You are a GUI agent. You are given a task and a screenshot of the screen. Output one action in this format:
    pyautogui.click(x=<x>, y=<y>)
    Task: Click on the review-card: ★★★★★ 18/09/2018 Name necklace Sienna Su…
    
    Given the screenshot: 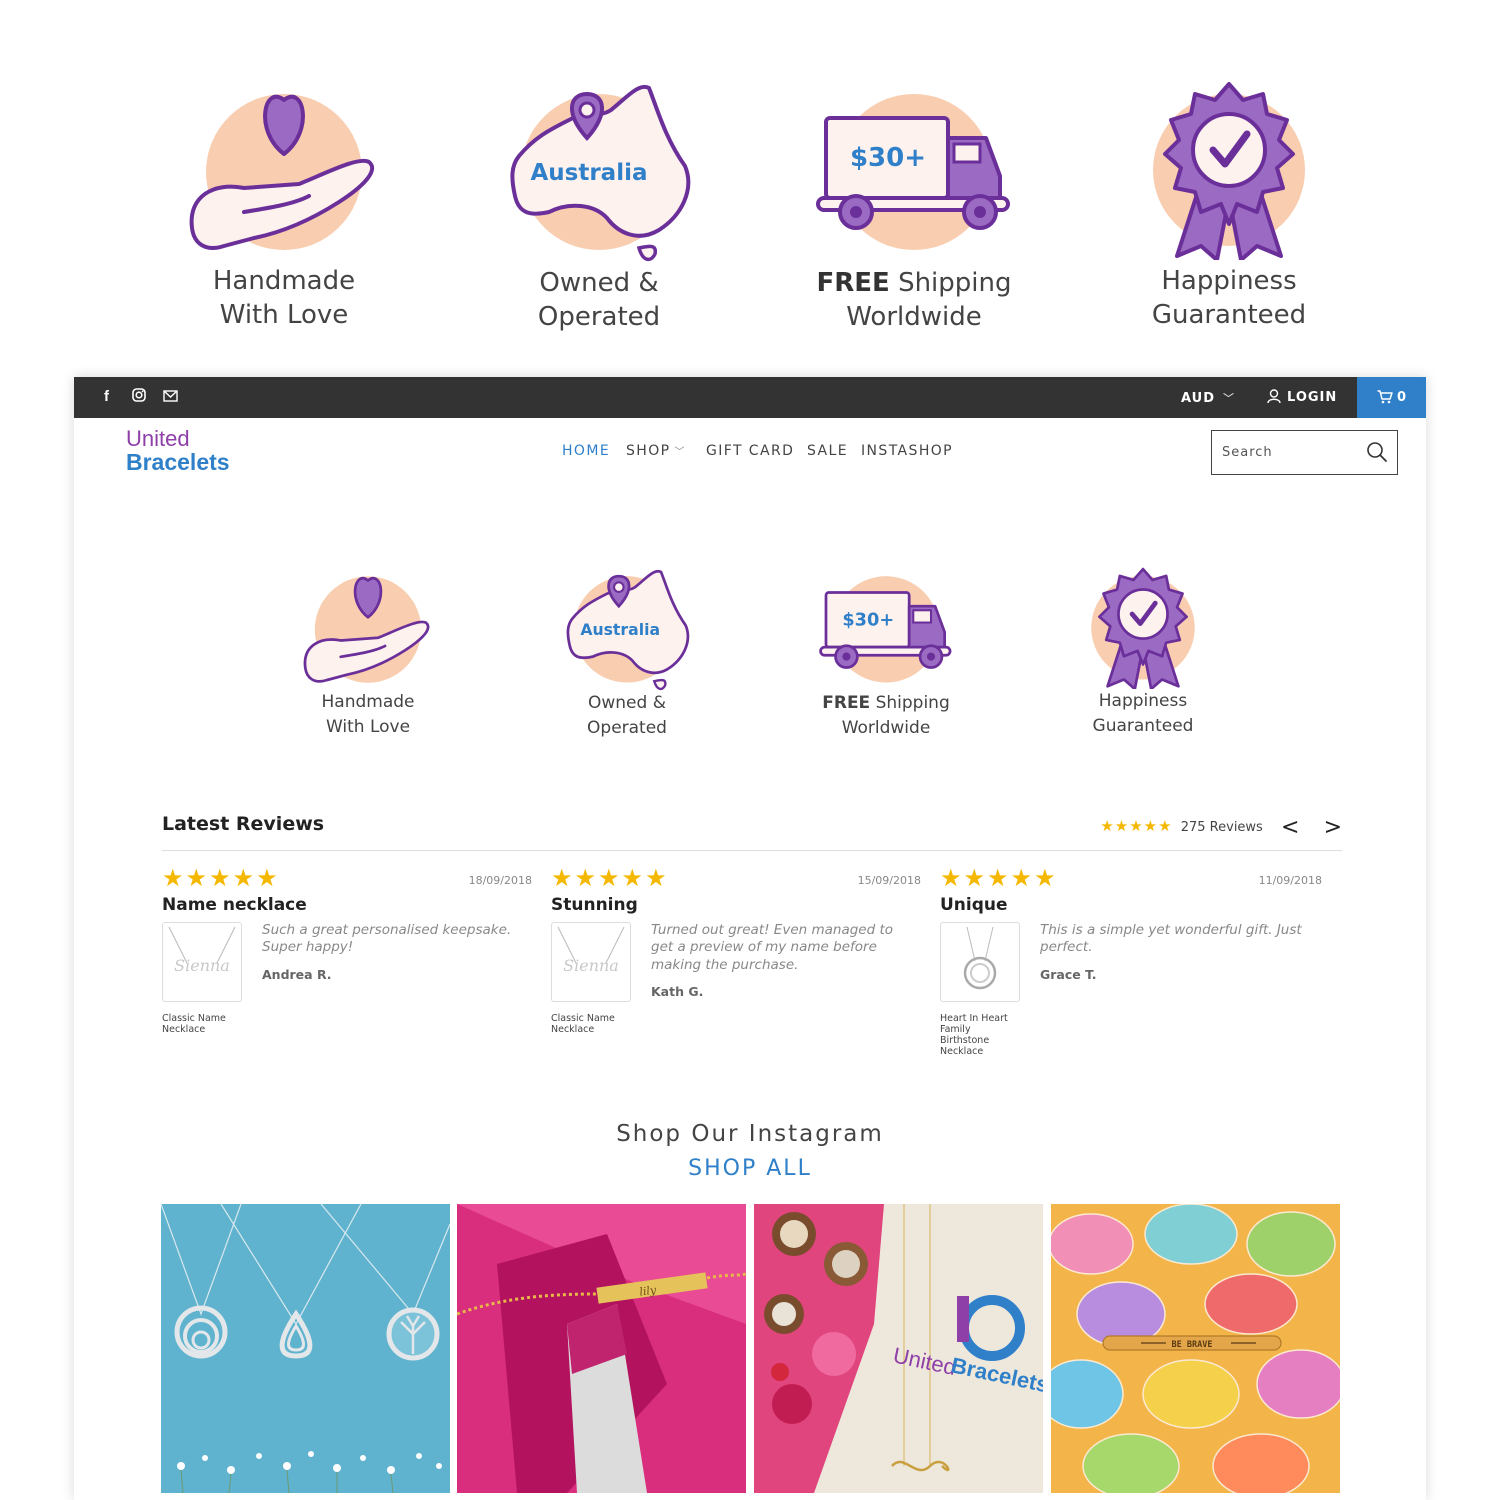 What is the action you would take?
    pyautogui.click(x=347, y=949)
    